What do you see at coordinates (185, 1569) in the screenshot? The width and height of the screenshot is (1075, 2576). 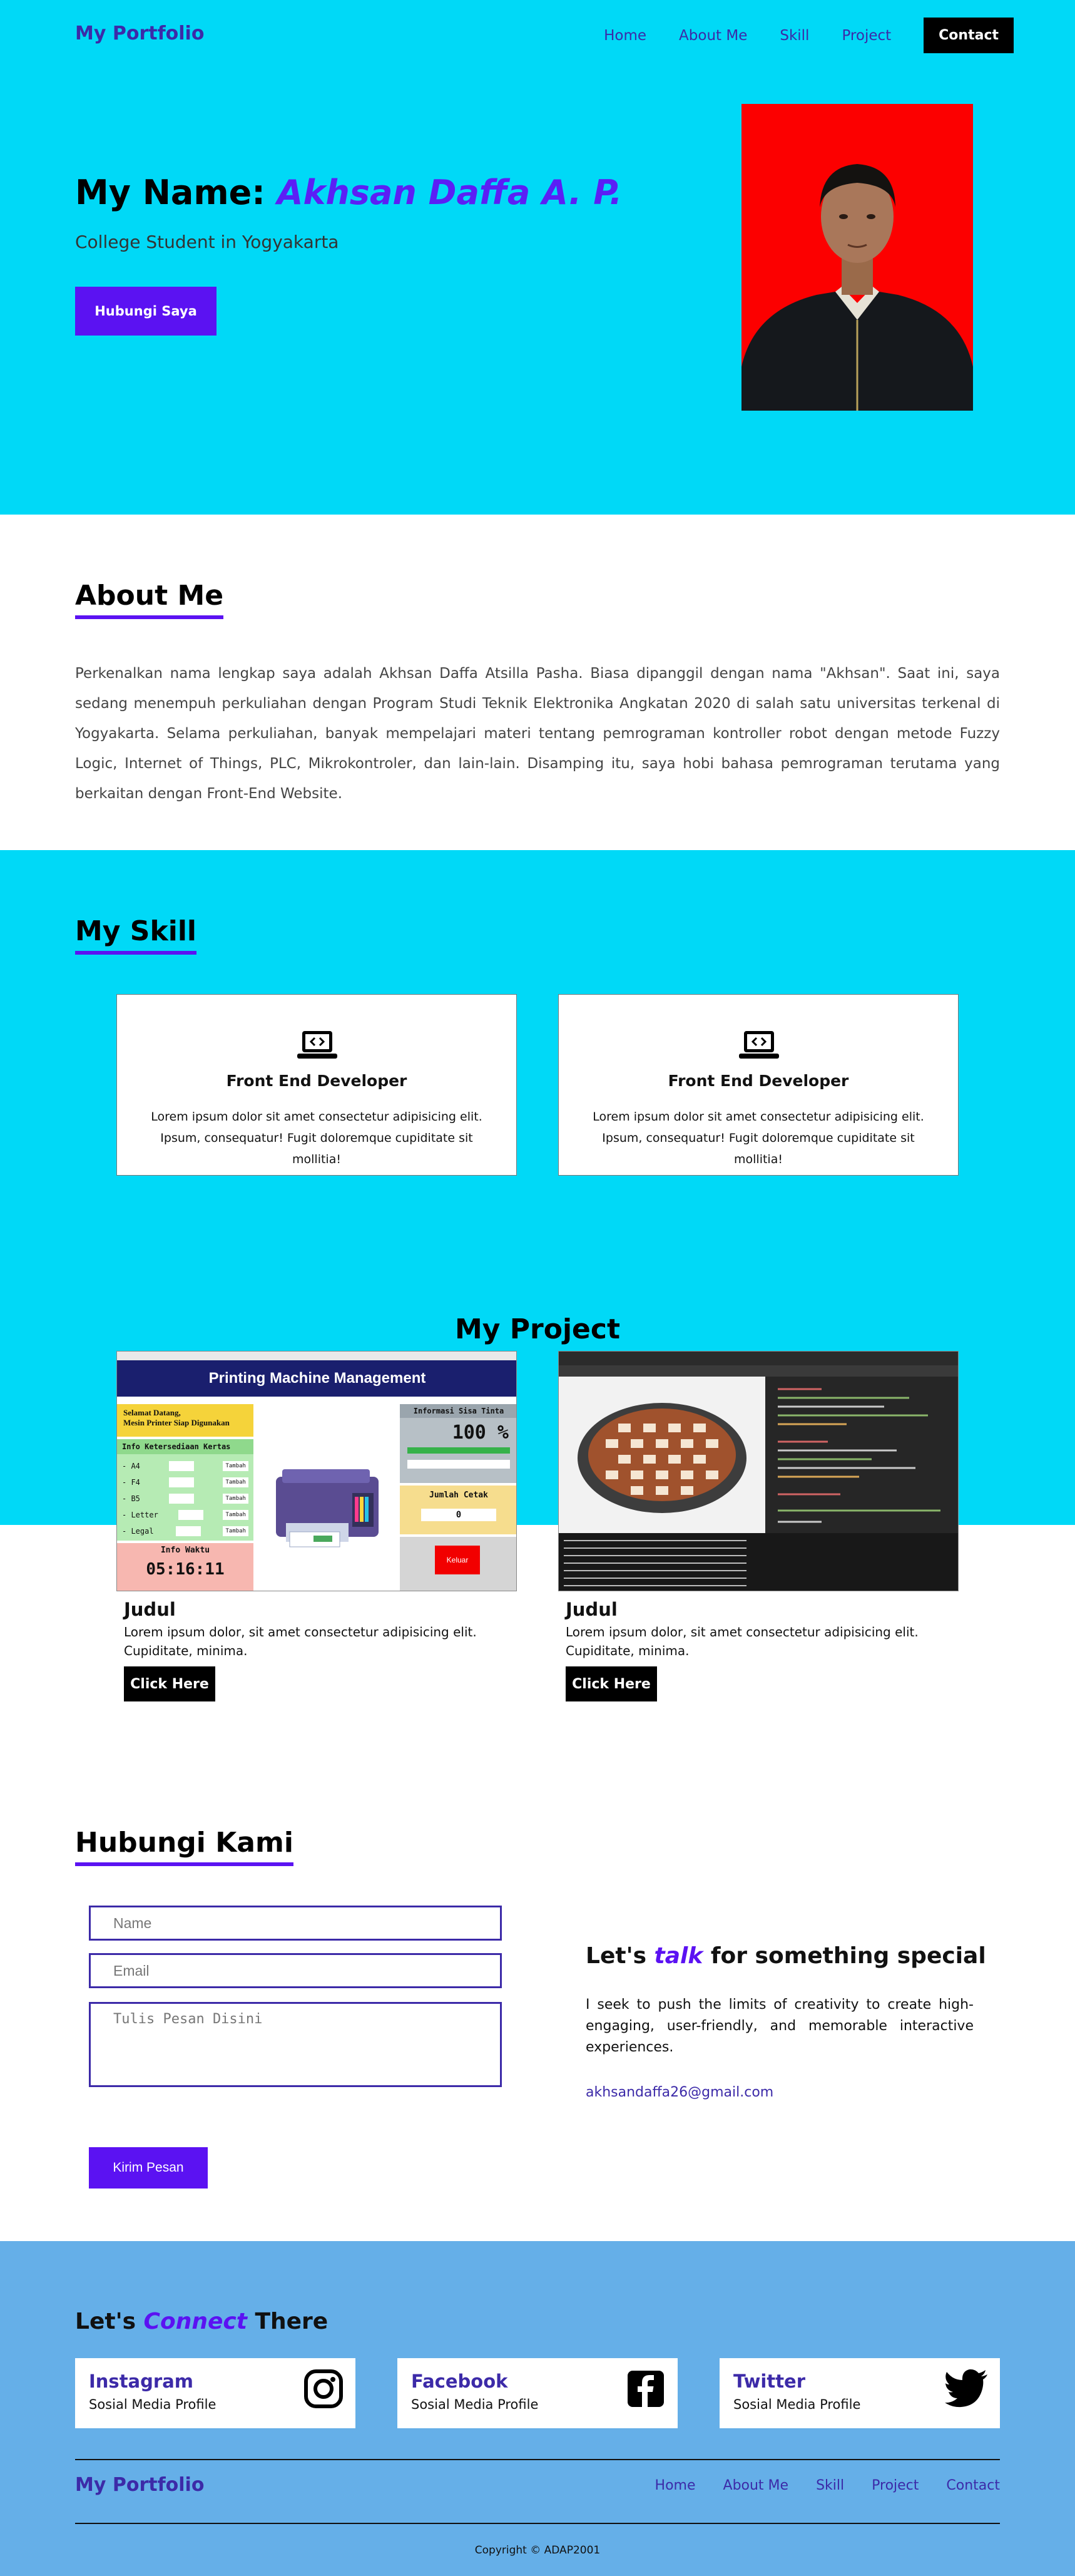 I see `screen-time-value: 05:16:11` at bounding box center [185, 1569].